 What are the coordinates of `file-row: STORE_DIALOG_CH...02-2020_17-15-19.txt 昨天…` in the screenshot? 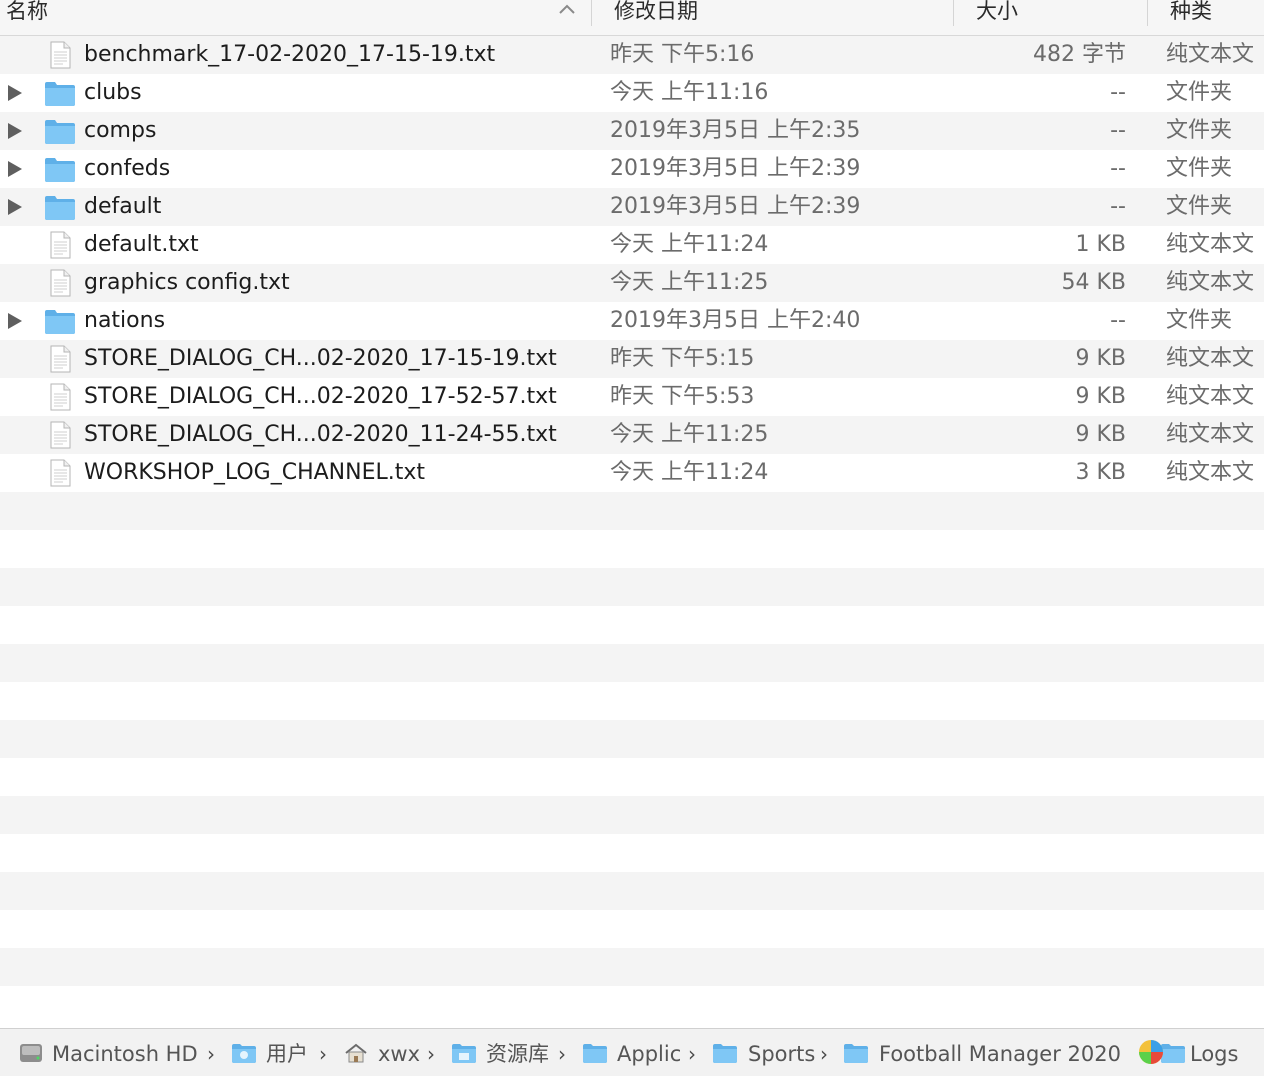 It's located at (632, 359).